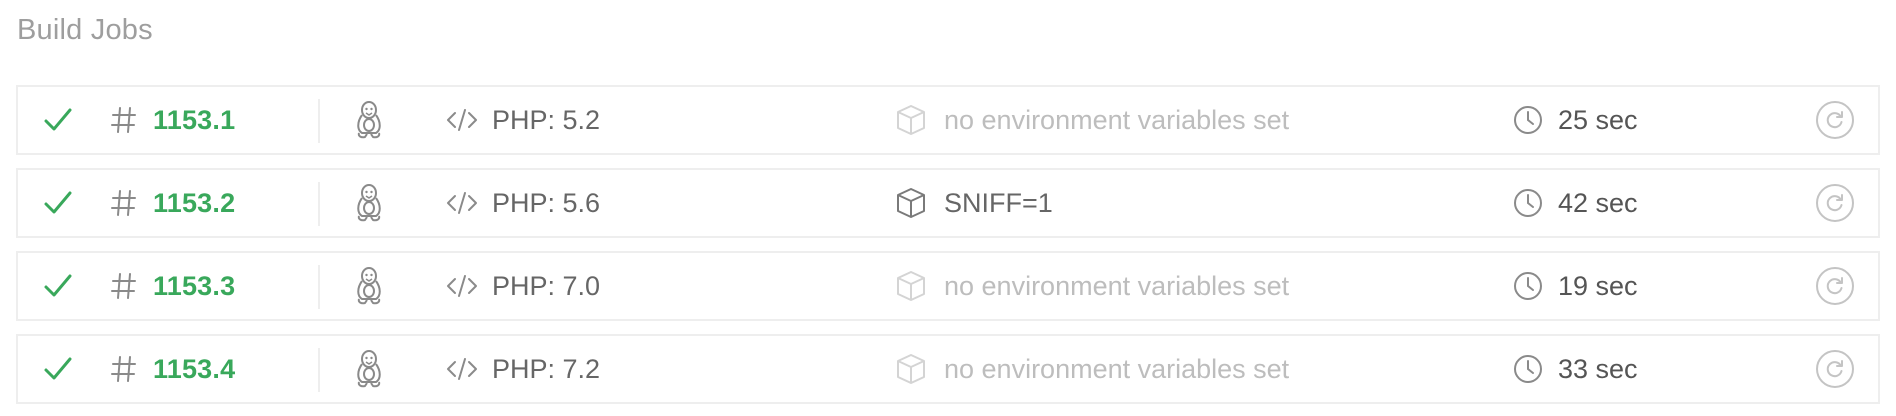 The image size is (1896, 416). What do you see at coordinates (1598, 202) in the screenshot?
I see `duration-label: 42 sec` at bounding box center [1598, 202].